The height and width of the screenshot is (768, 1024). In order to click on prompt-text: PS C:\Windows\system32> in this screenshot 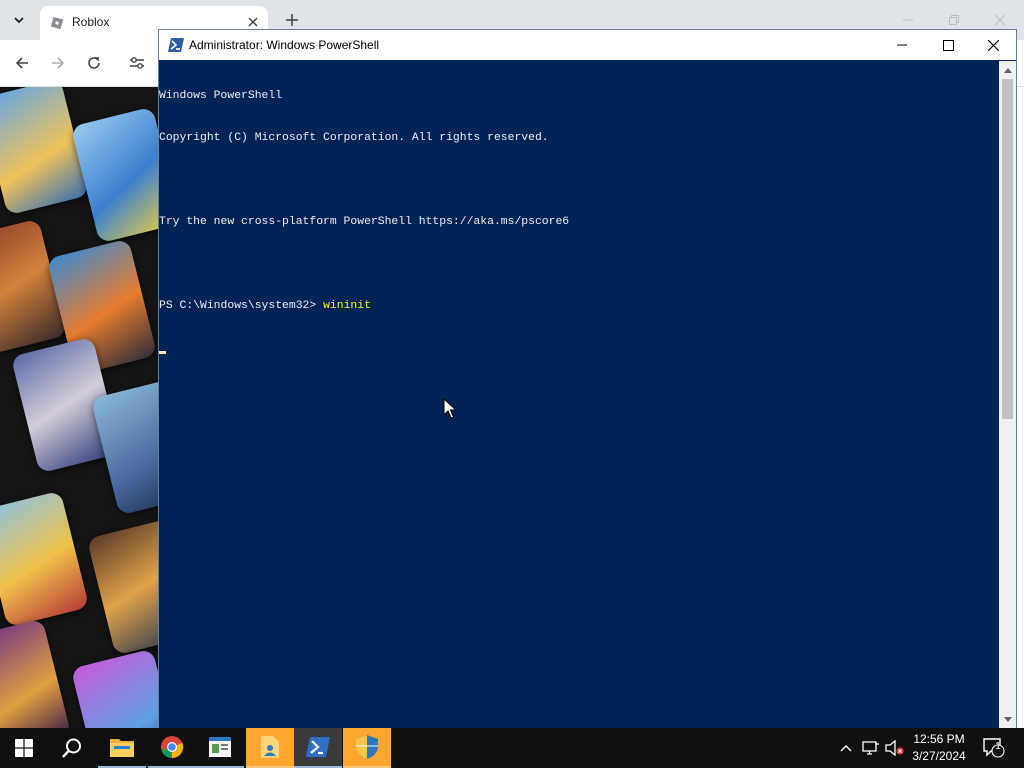, I will do `click(241, 306)`.